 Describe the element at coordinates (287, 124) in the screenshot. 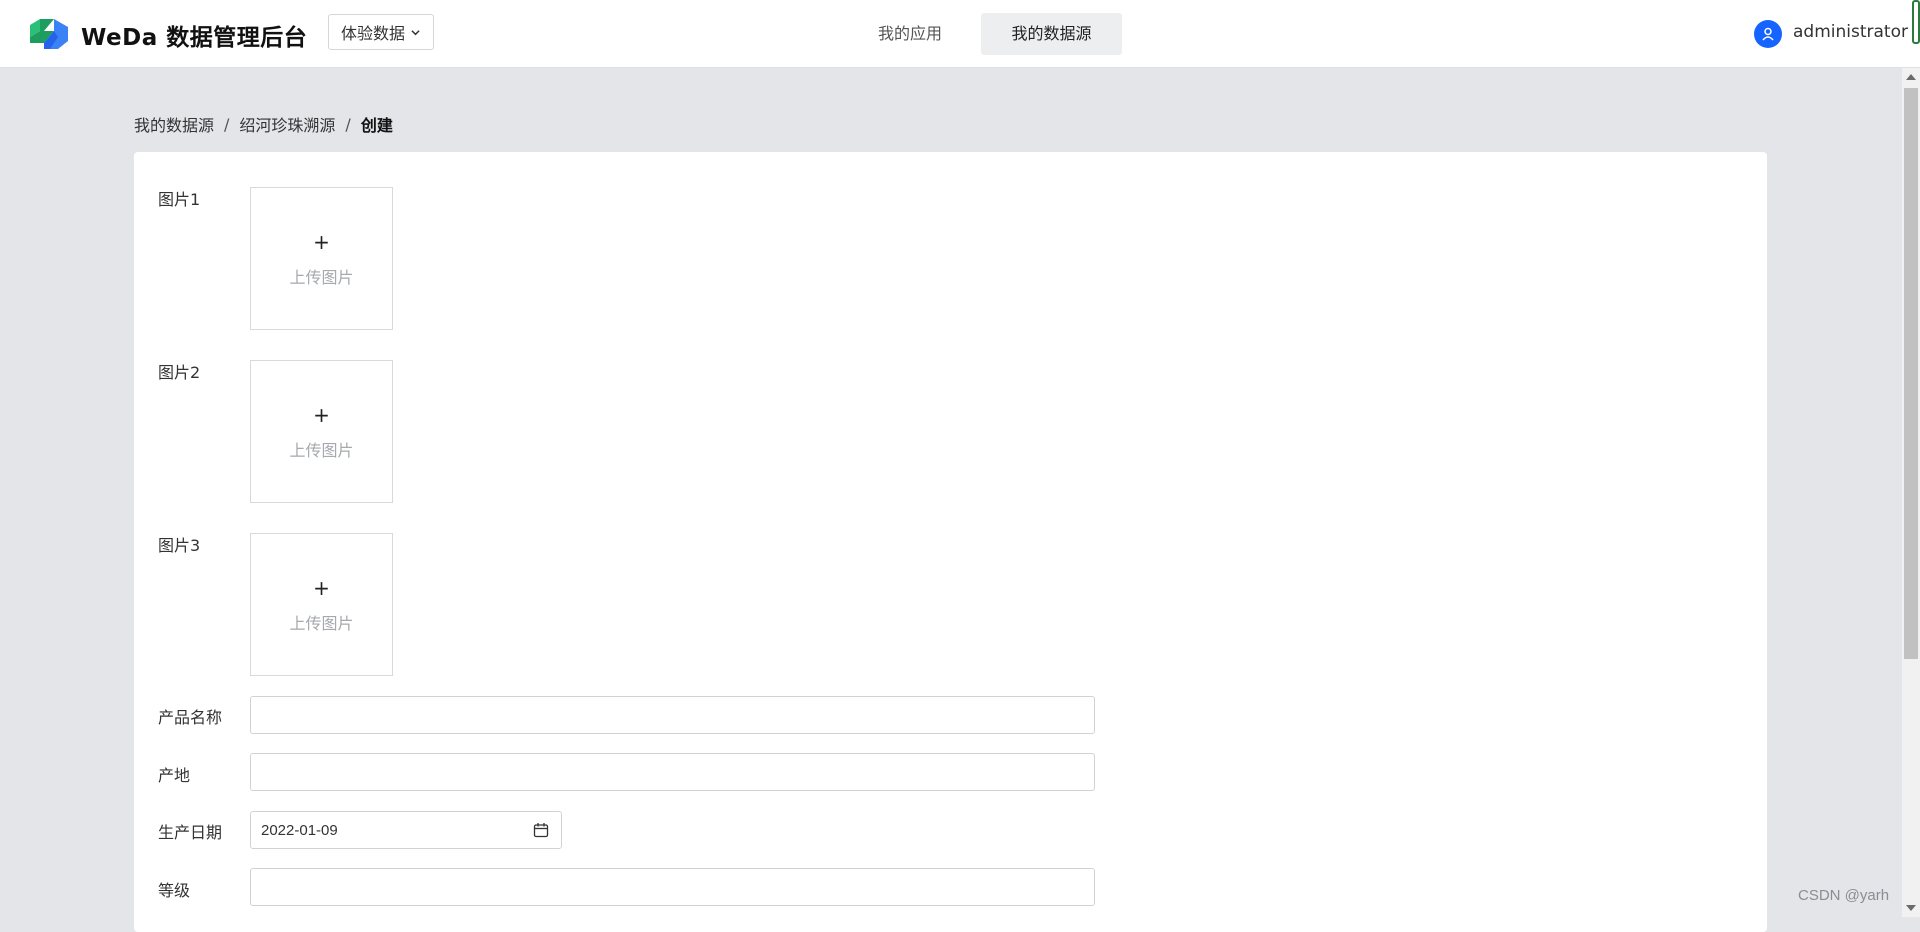

I see `breadcrumb-datasource: 绍河珍珠溯源` at that location.